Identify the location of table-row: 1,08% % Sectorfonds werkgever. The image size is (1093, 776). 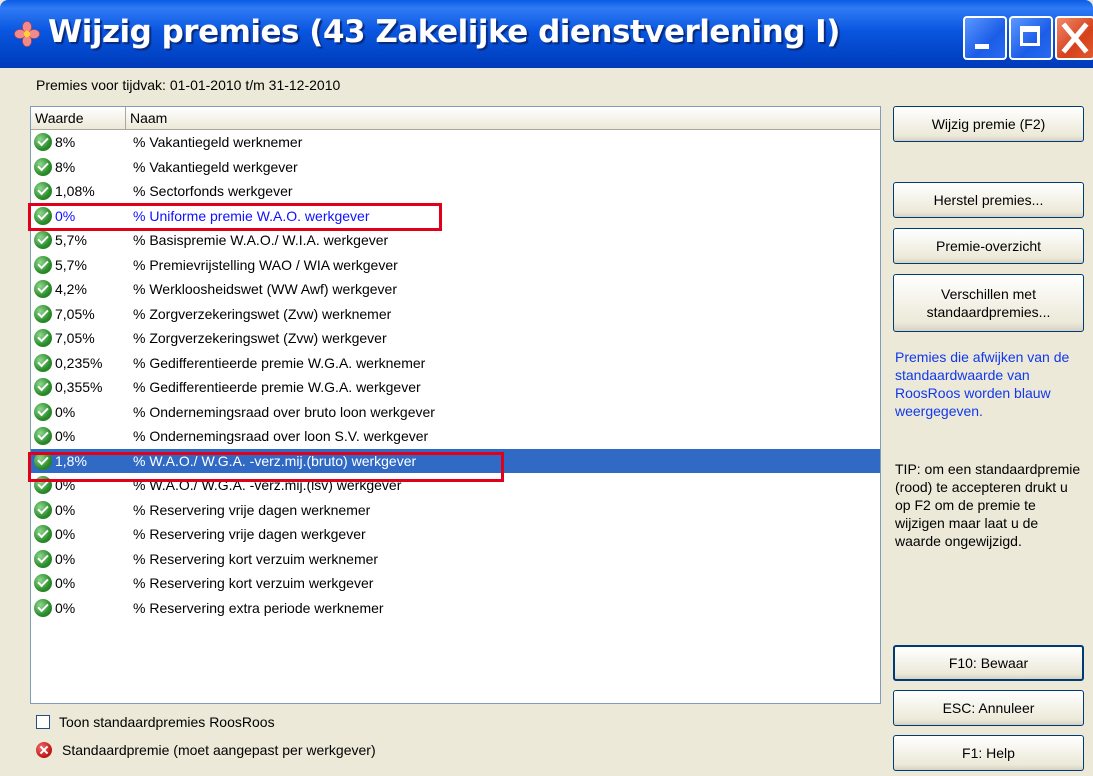
(455, 191).